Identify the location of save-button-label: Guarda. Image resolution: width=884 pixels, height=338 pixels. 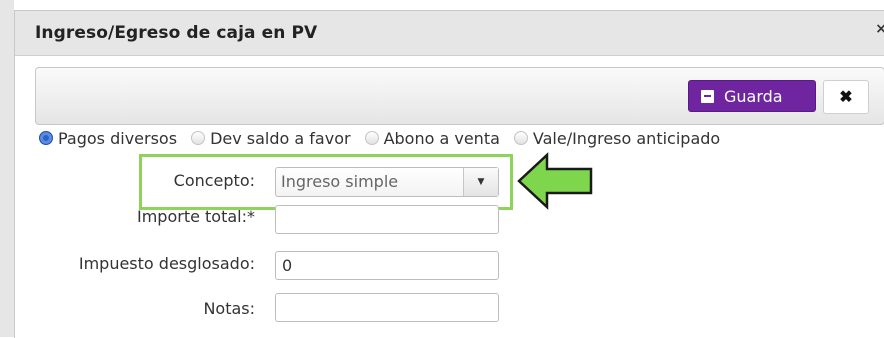
(753, 96).